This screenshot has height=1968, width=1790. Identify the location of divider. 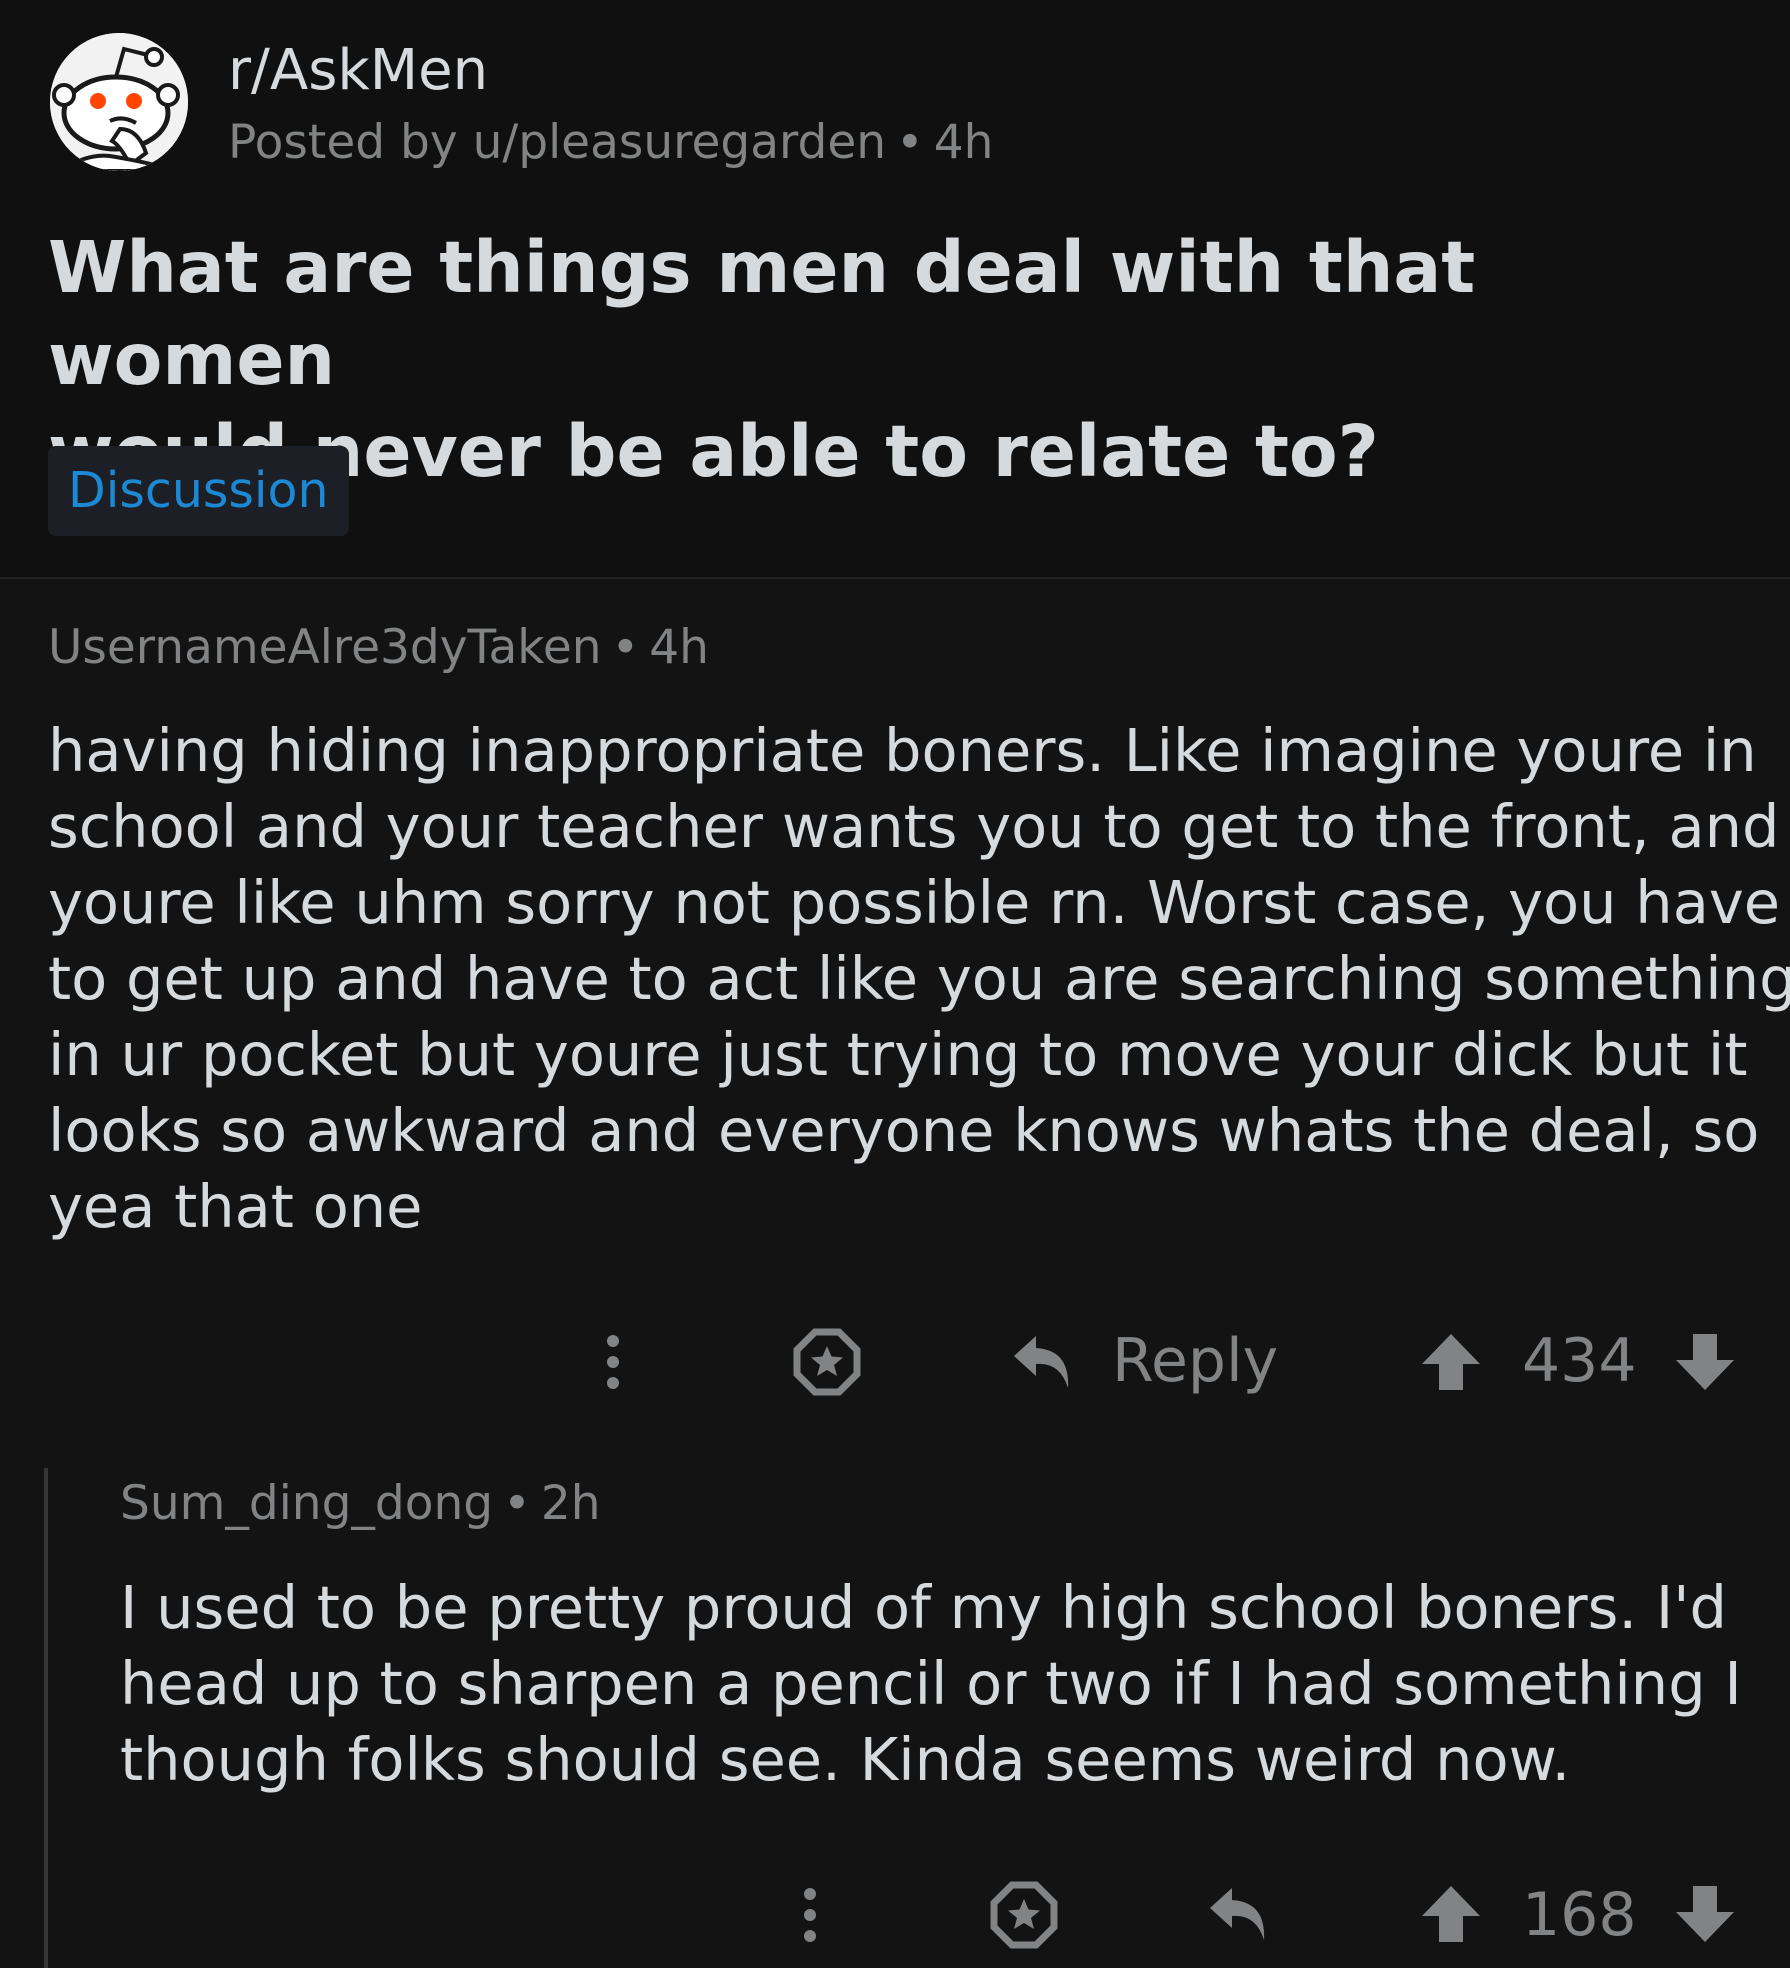
(895, 578).